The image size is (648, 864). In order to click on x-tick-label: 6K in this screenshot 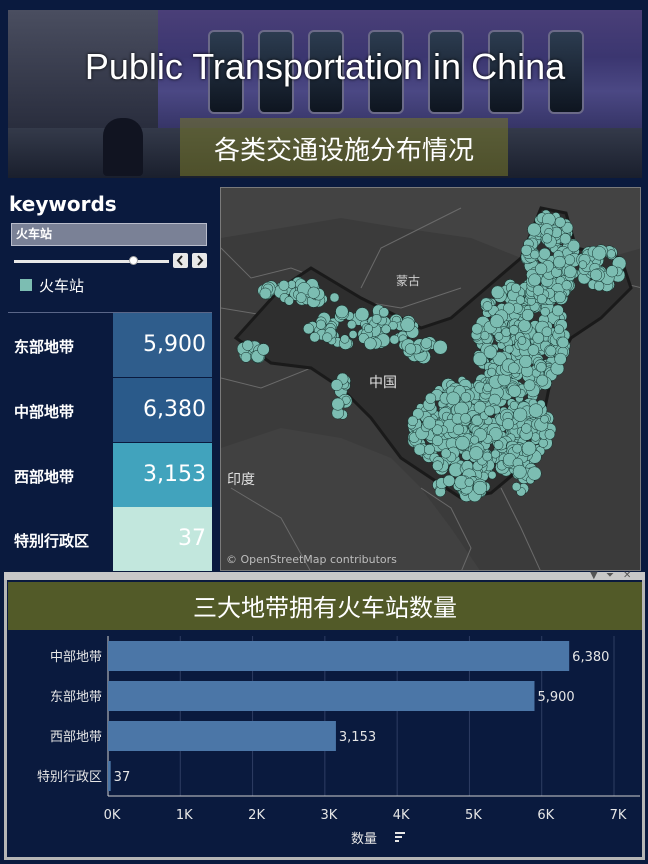, I will do `click(545, 815)`.